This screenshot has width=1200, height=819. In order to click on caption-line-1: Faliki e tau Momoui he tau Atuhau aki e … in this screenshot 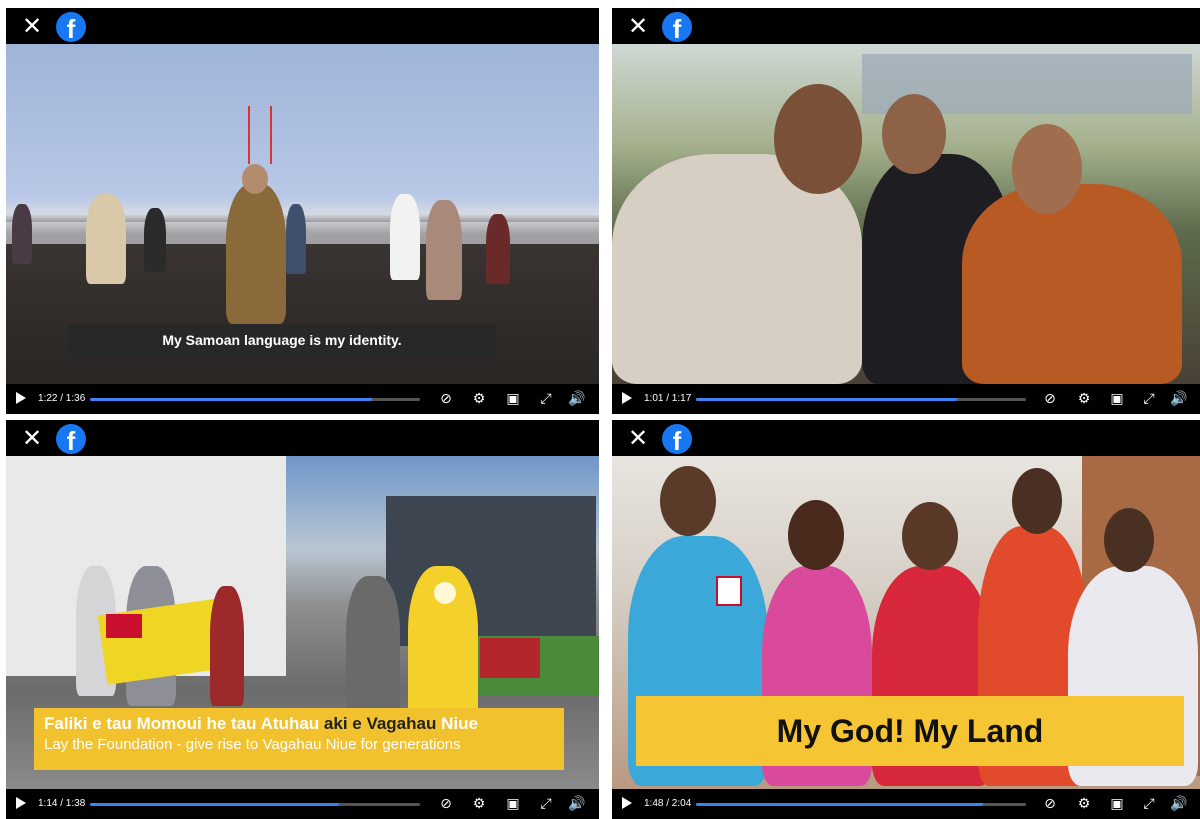, I will do `click(261, 723)`.